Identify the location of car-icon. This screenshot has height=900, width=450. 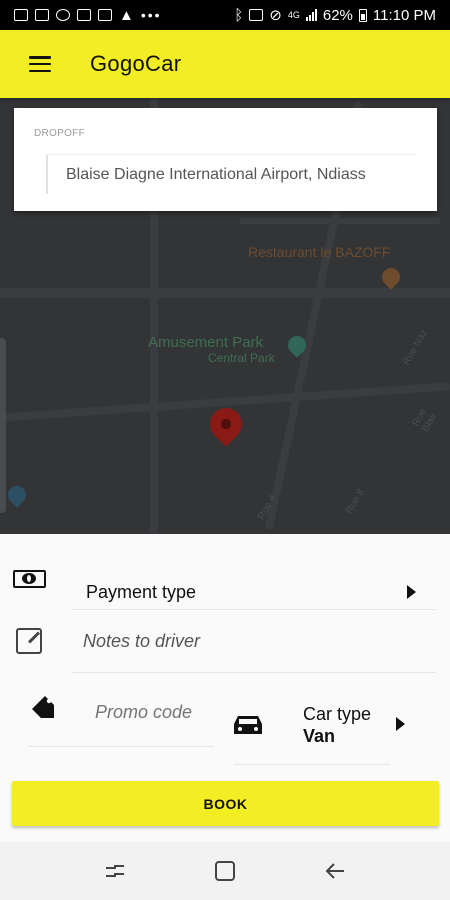
(248, 725).